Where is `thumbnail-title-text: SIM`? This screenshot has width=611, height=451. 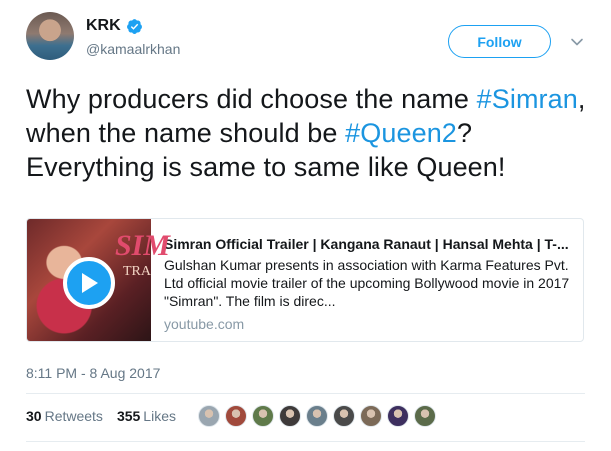
thumbnail-title-text: SIM is located at coordinates (143, 245).